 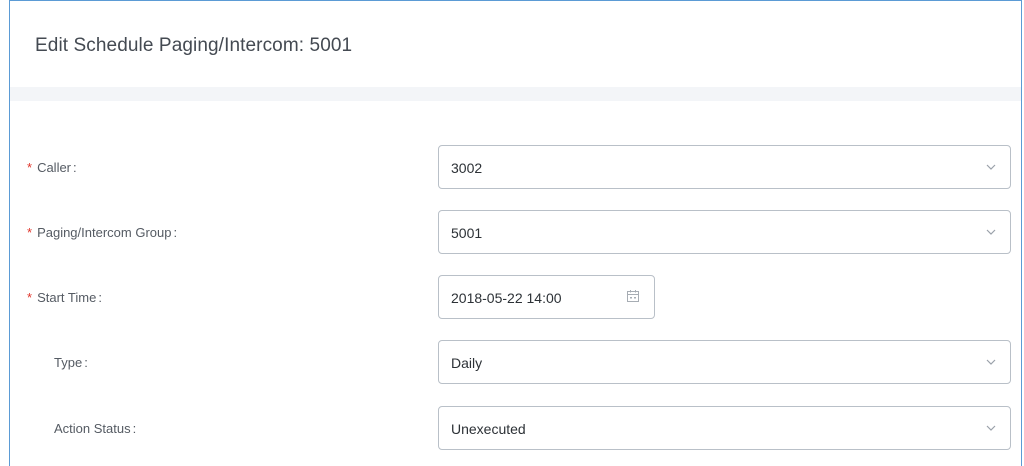 I want to click on type-value: Daily, so click(x=467, y=363).